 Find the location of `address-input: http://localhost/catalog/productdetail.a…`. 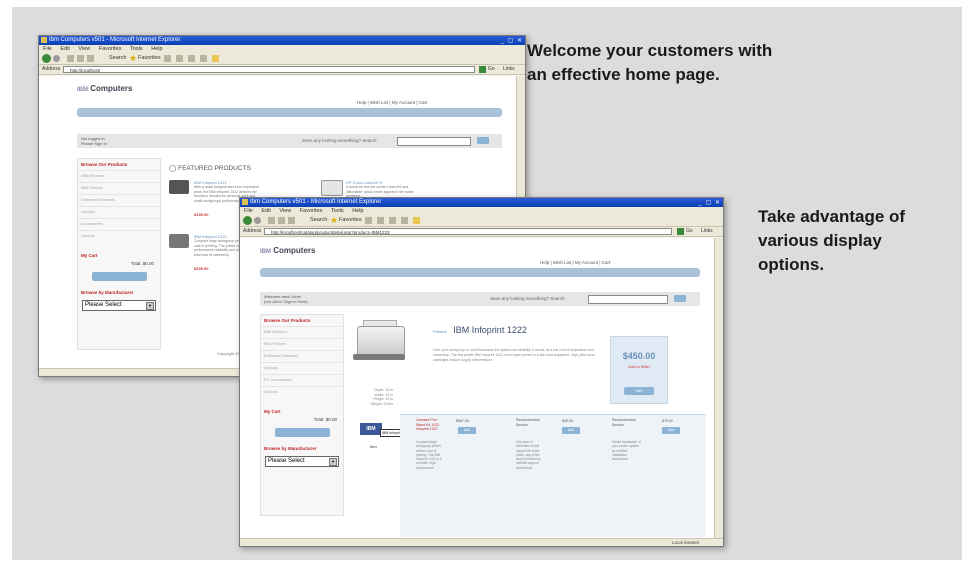

address-input: http://localhost/catalog/productdetail.a… is located at coordinates (468, 231).